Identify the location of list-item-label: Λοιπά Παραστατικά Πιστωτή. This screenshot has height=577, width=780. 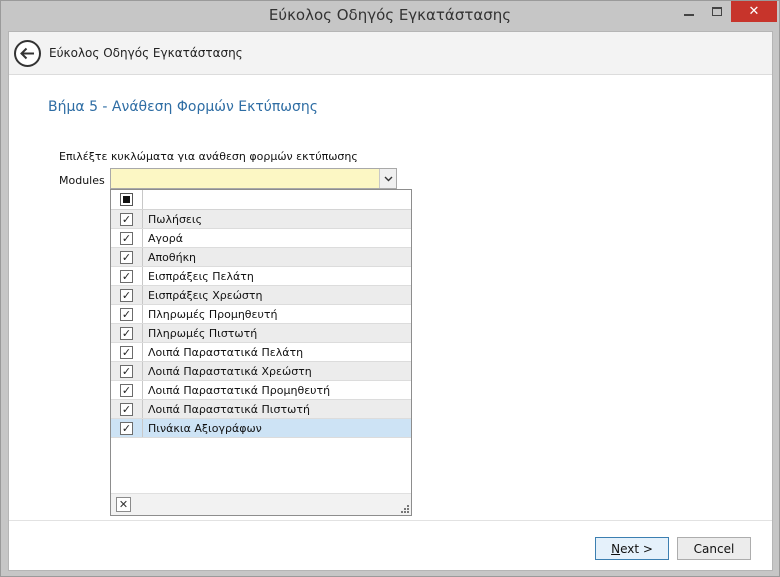
(229, 409).